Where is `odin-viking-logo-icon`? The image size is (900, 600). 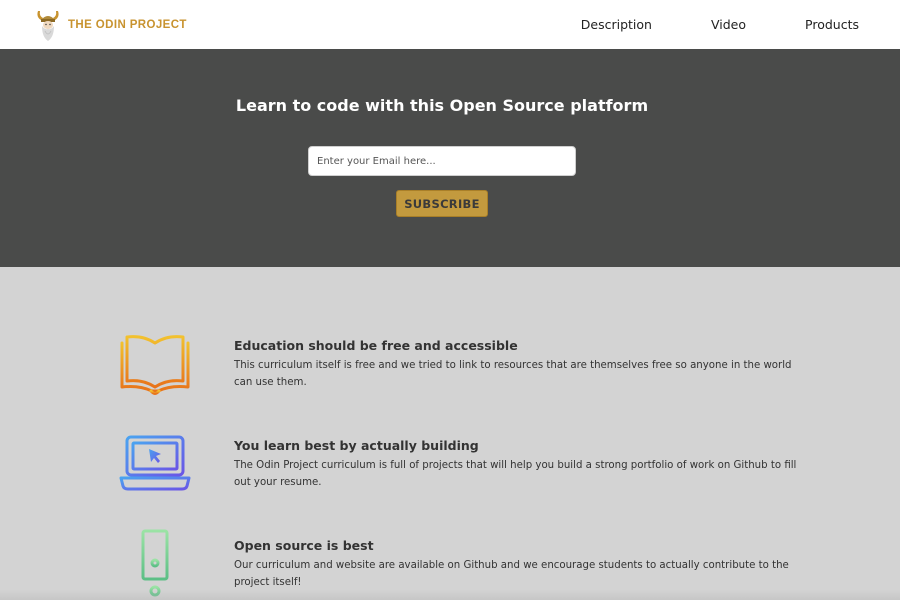
odin-viking-logo-icon is located at coordinates (48, 25).